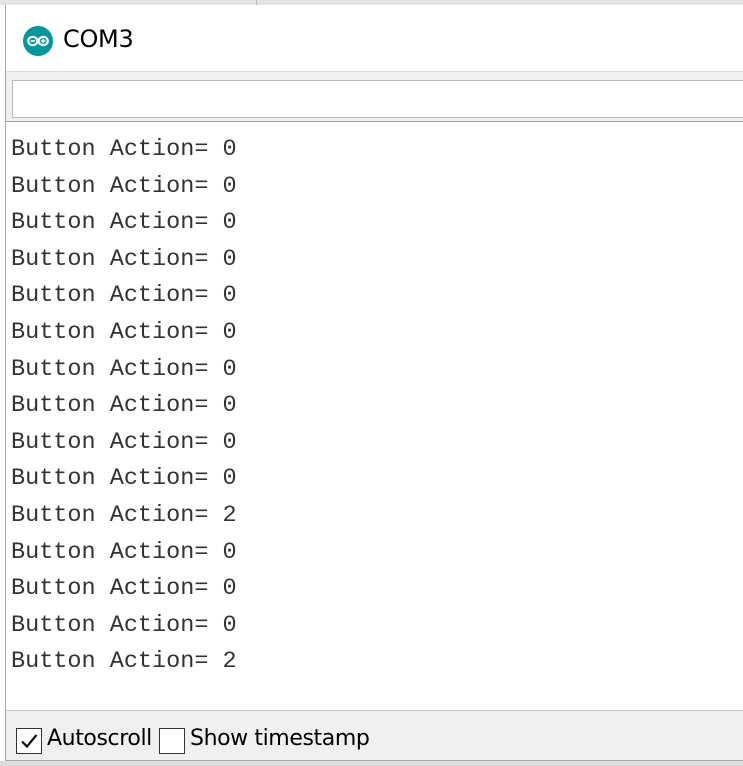 The width and height of the screenshot is (743, 766). What do you see at coordinates (280, 738) in the screenshot?
I see `show-timestamp-label: Show timestamp` at bounding box center [280, 738].